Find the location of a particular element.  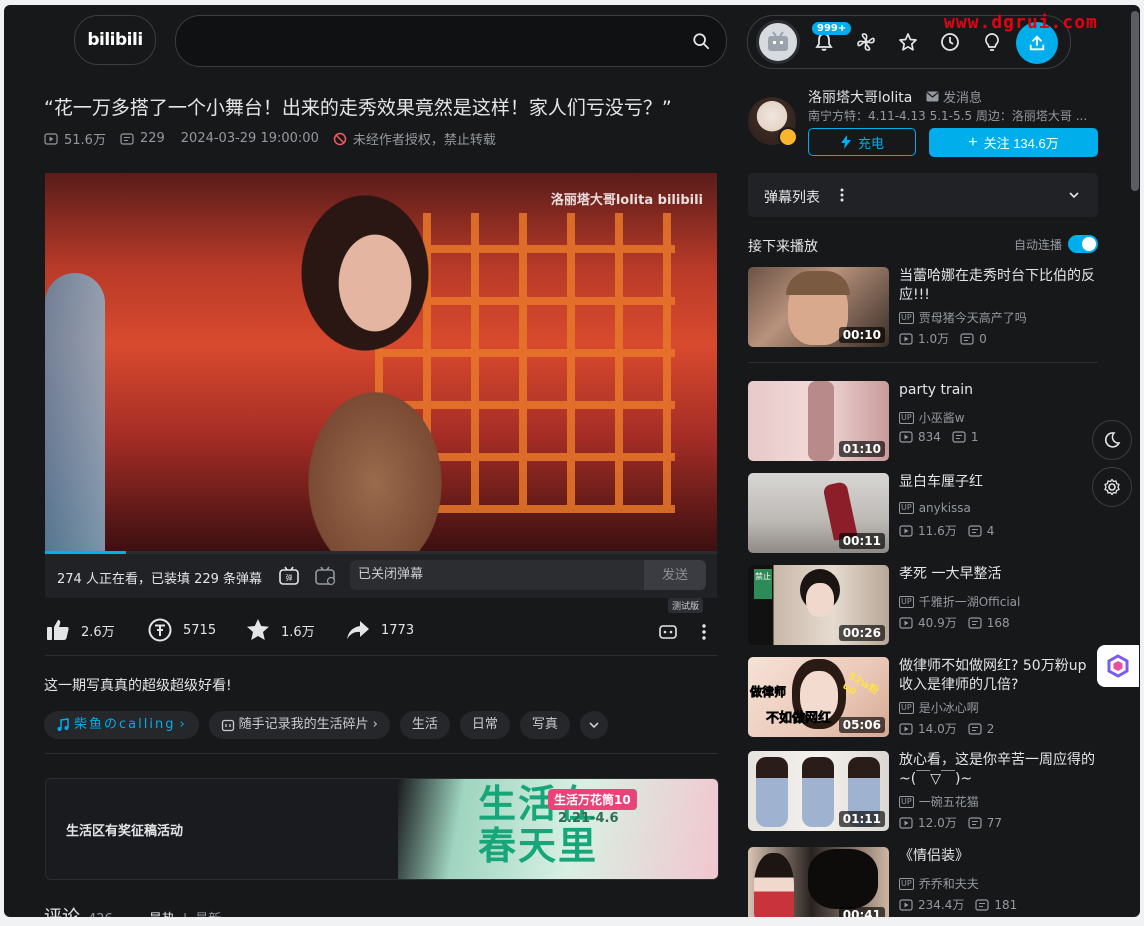

share-count: 1773 is located at coordinates (398, 630).